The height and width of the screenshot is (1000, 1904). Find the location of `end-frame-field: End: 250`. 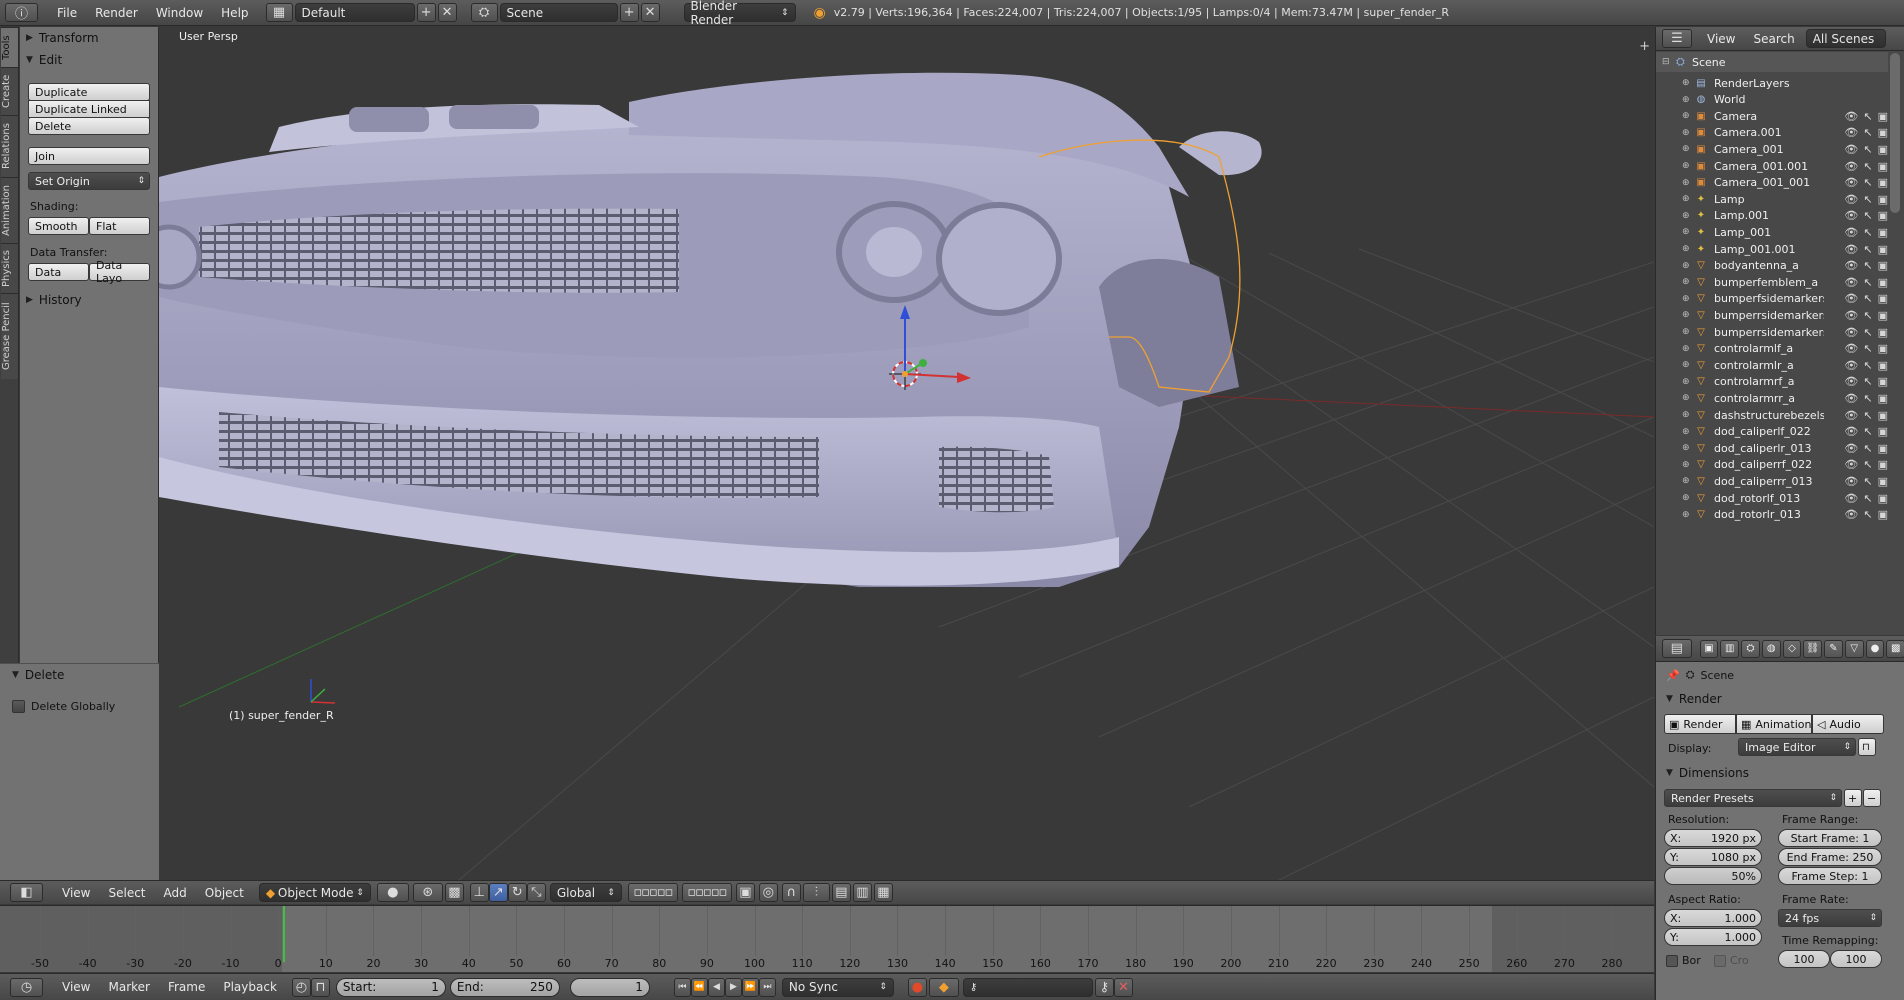

end-frame-field: End: 250 is located at coordinates (504, 987).